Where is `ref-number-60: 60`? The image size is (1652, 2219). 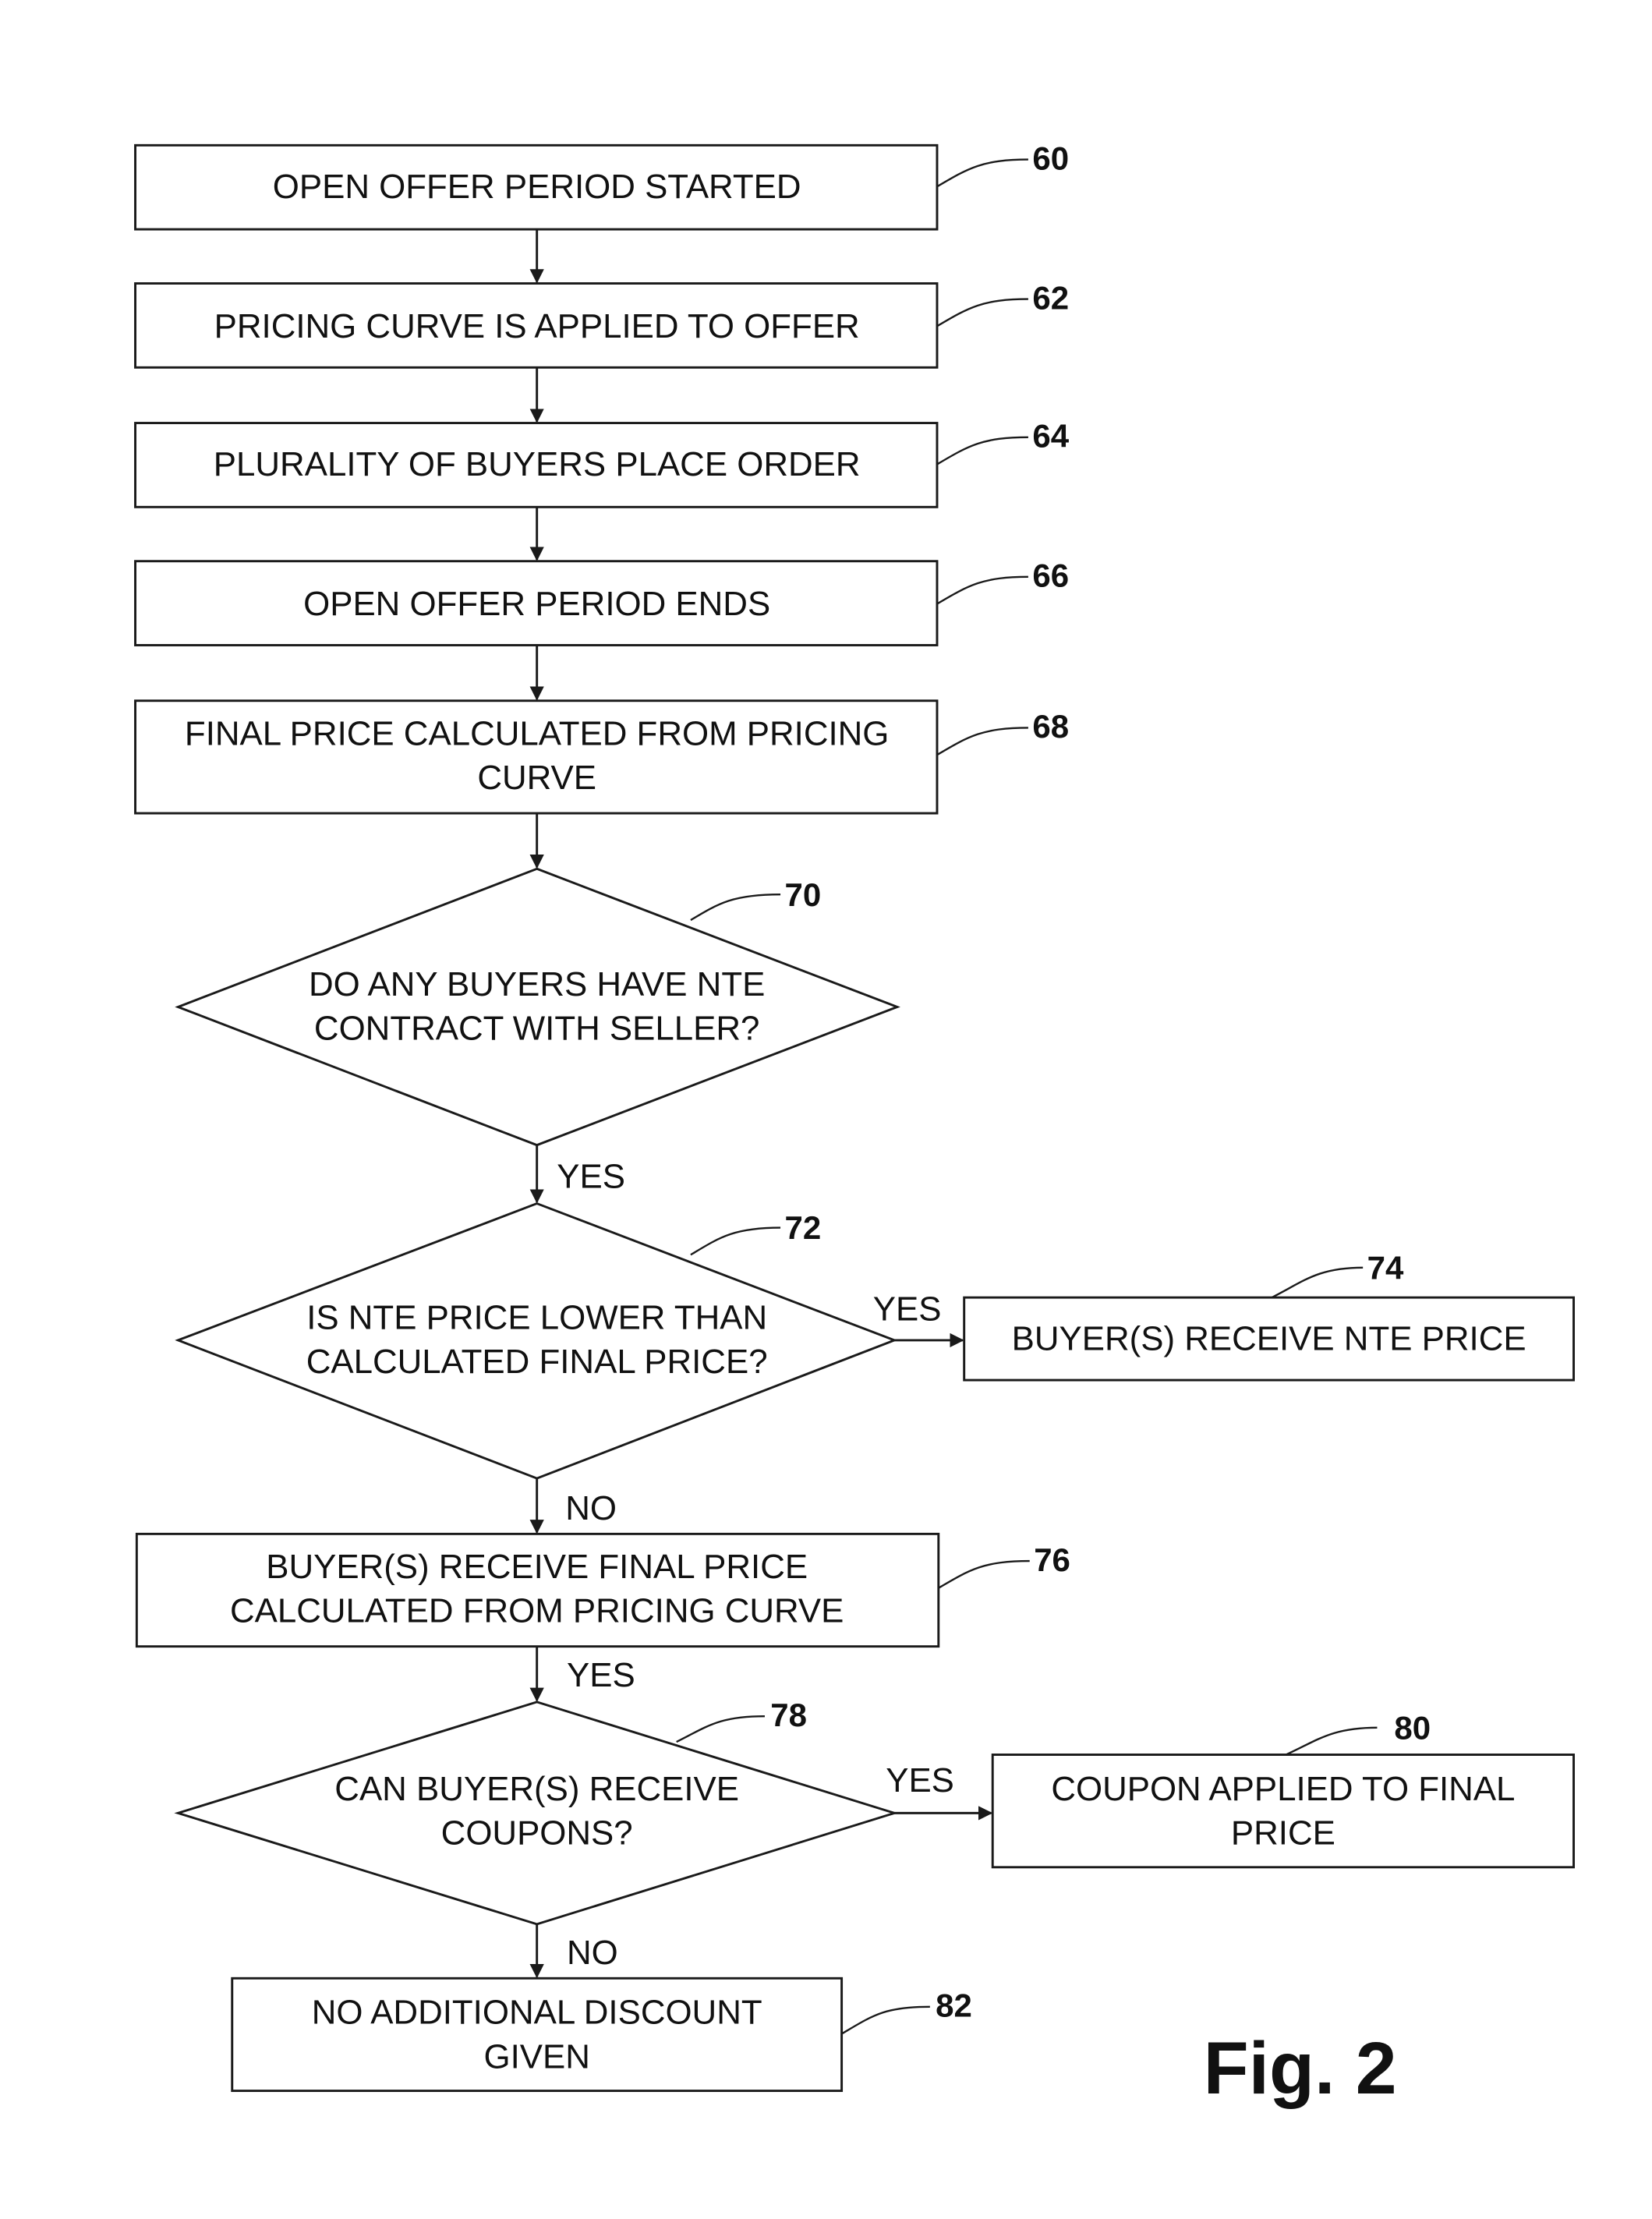 ref-number-60: 60 is located at coordinates (1050, 158).